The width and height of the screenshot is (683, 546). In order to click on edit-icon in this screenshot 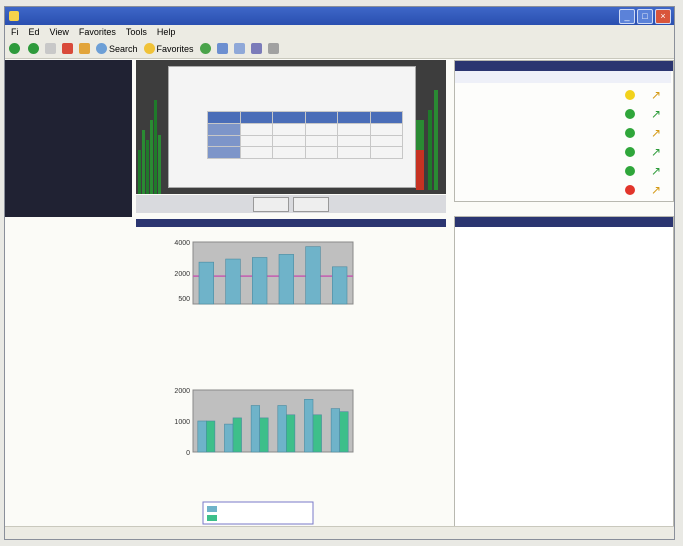, I will do `click(273, 48)`.